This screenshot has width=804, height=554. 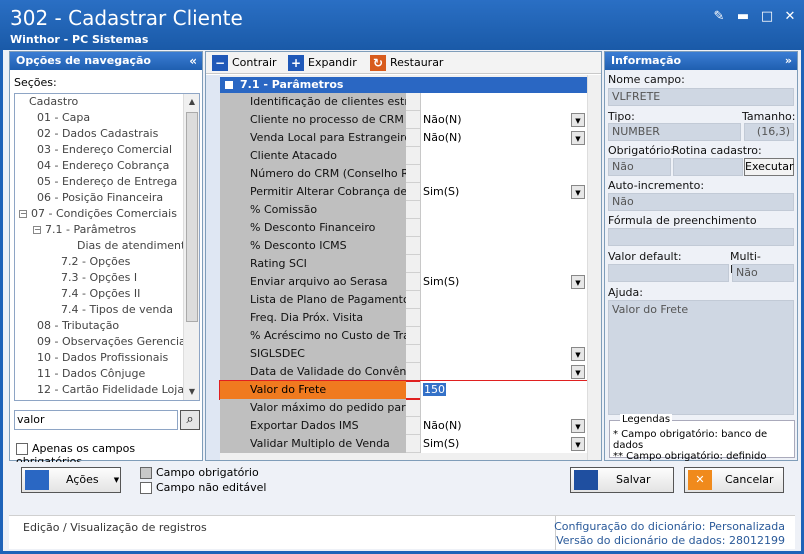 What do you see at coordinates (104, 213) in the screenshot?
I see `tree-item-label: 07 - Condições Comerciais` at bounding box center [104, 213].